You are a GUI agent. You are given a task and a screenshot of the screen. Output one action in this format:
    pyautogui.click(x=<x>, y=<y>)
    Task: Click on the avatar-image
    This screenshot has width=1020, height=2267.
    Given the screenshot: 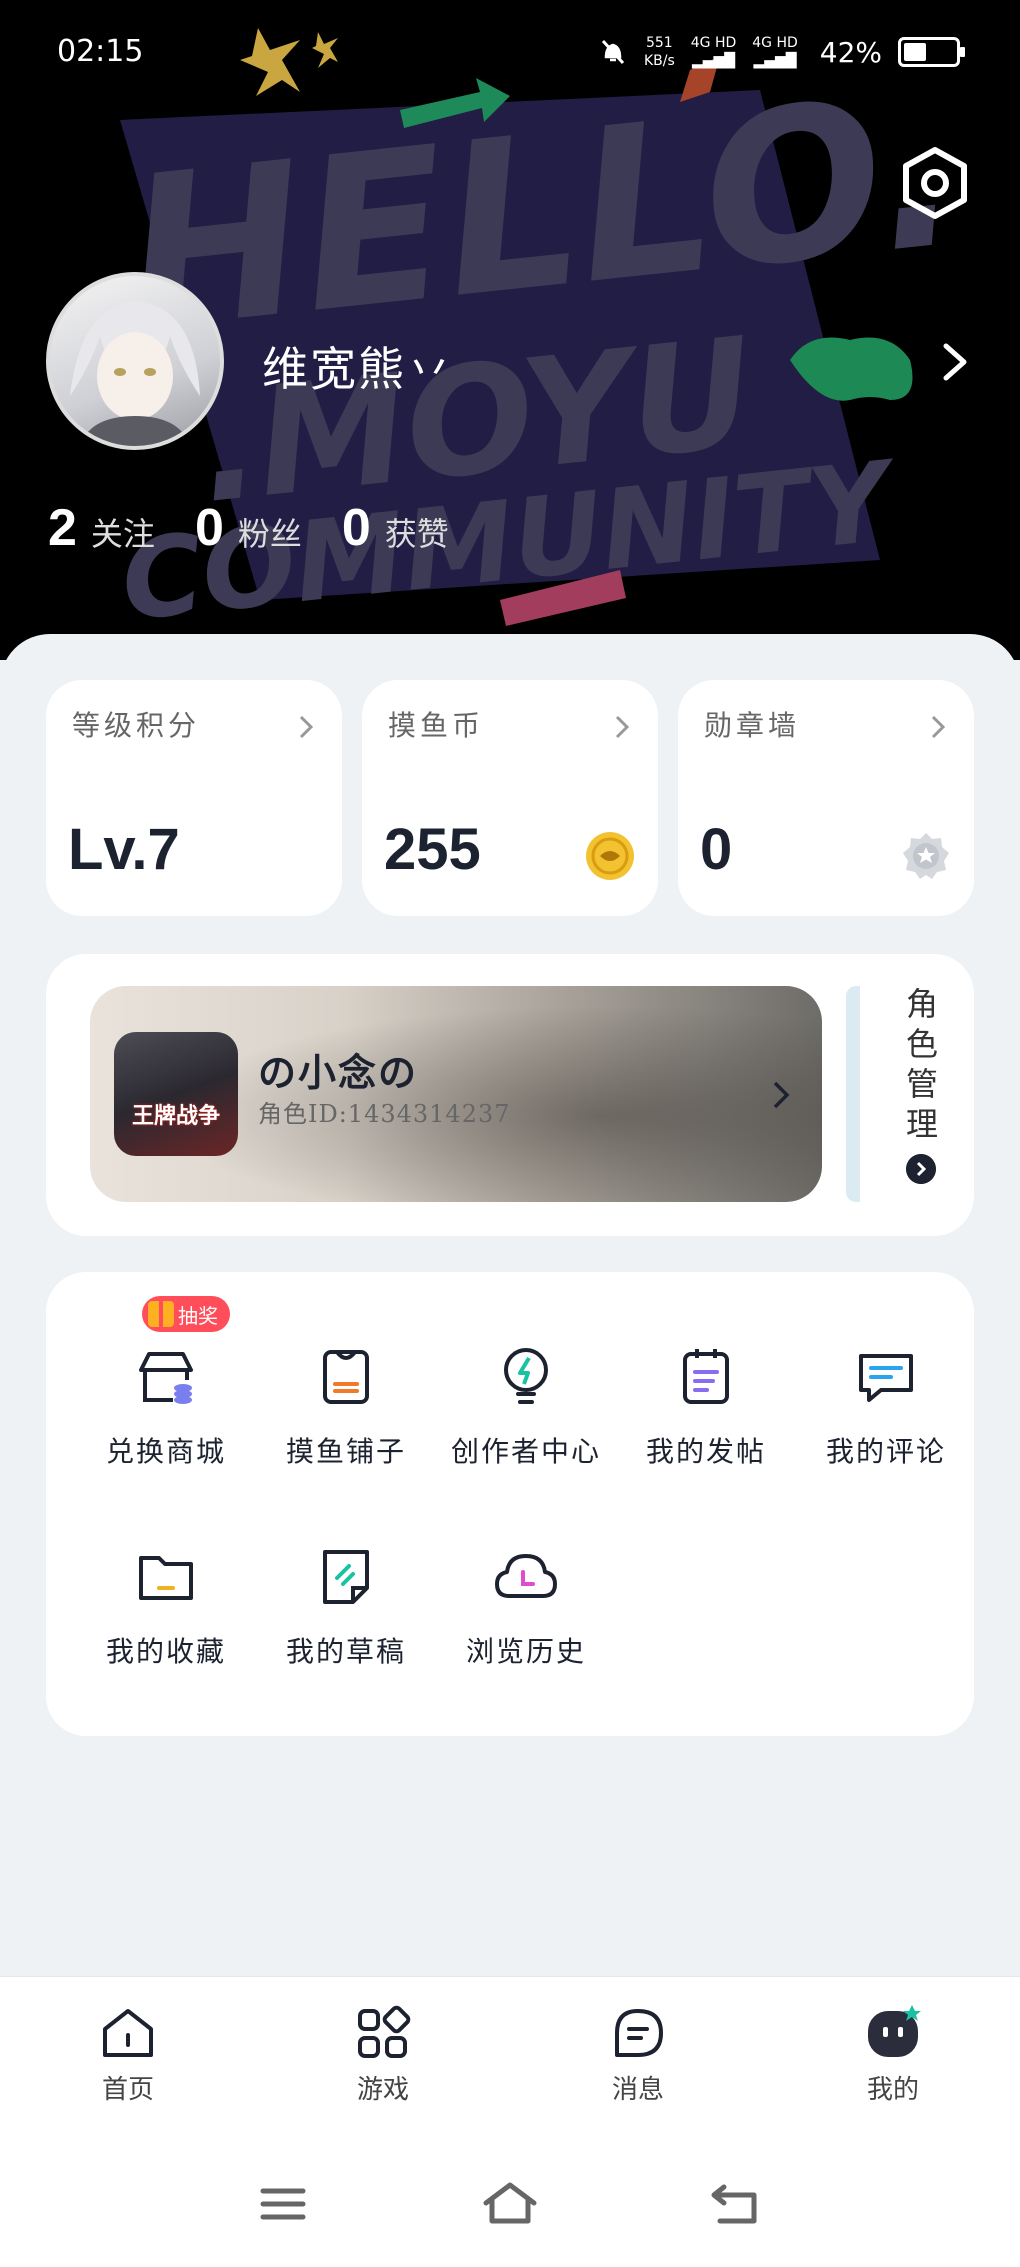 What is the action you would take?
    pyautogui.click(x=135, y=373)
    